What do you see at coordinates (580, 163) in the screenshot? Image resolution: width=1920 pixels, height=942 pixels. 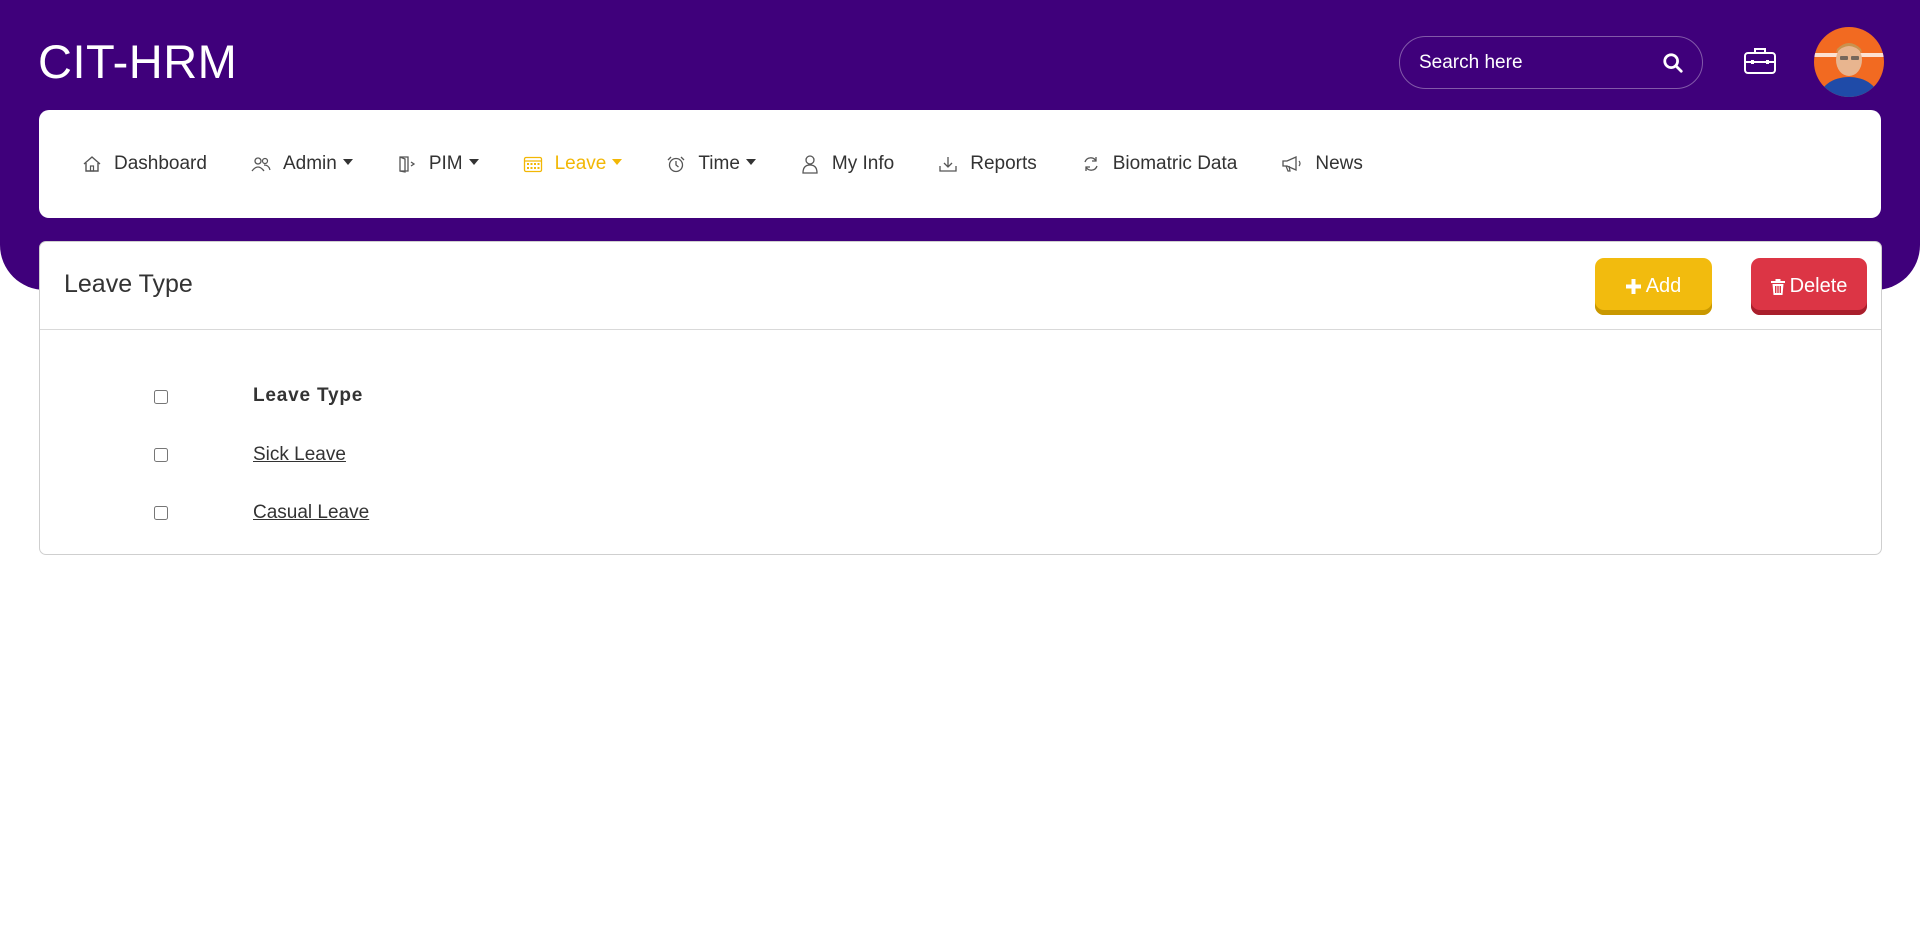 I see `nav-label-leave: Leave` at bounding box center [580, 163].